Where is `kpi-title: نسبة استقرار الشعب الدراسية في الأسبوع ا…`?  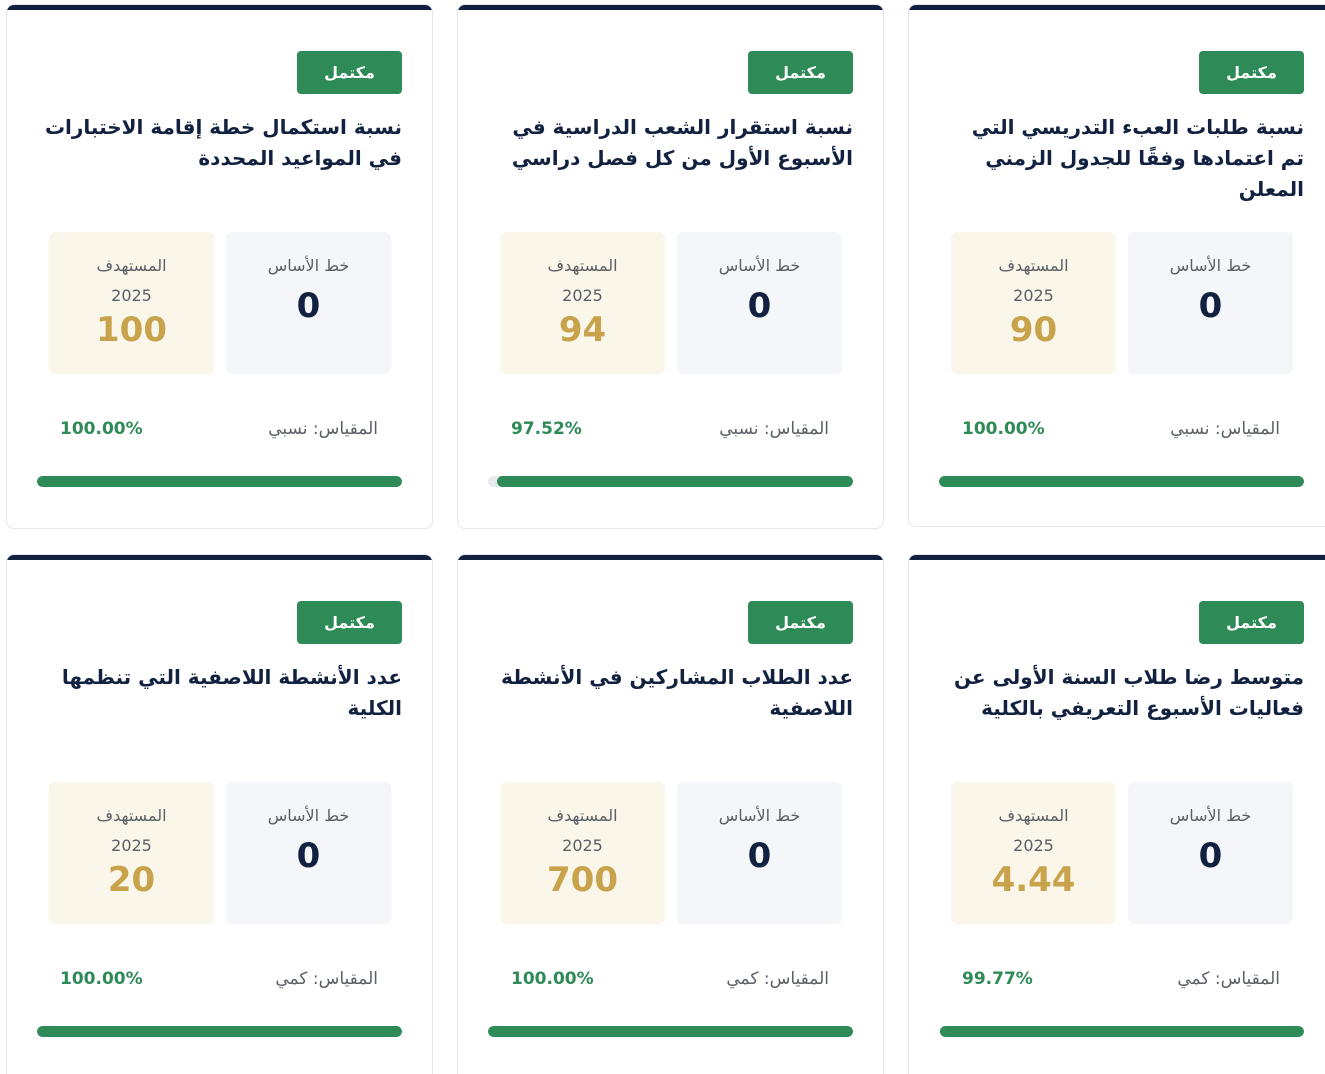
kpi-title: نسبة استقرار الشعب الدراسية في الأسبوع ا… is located at coordinates (682, 142).